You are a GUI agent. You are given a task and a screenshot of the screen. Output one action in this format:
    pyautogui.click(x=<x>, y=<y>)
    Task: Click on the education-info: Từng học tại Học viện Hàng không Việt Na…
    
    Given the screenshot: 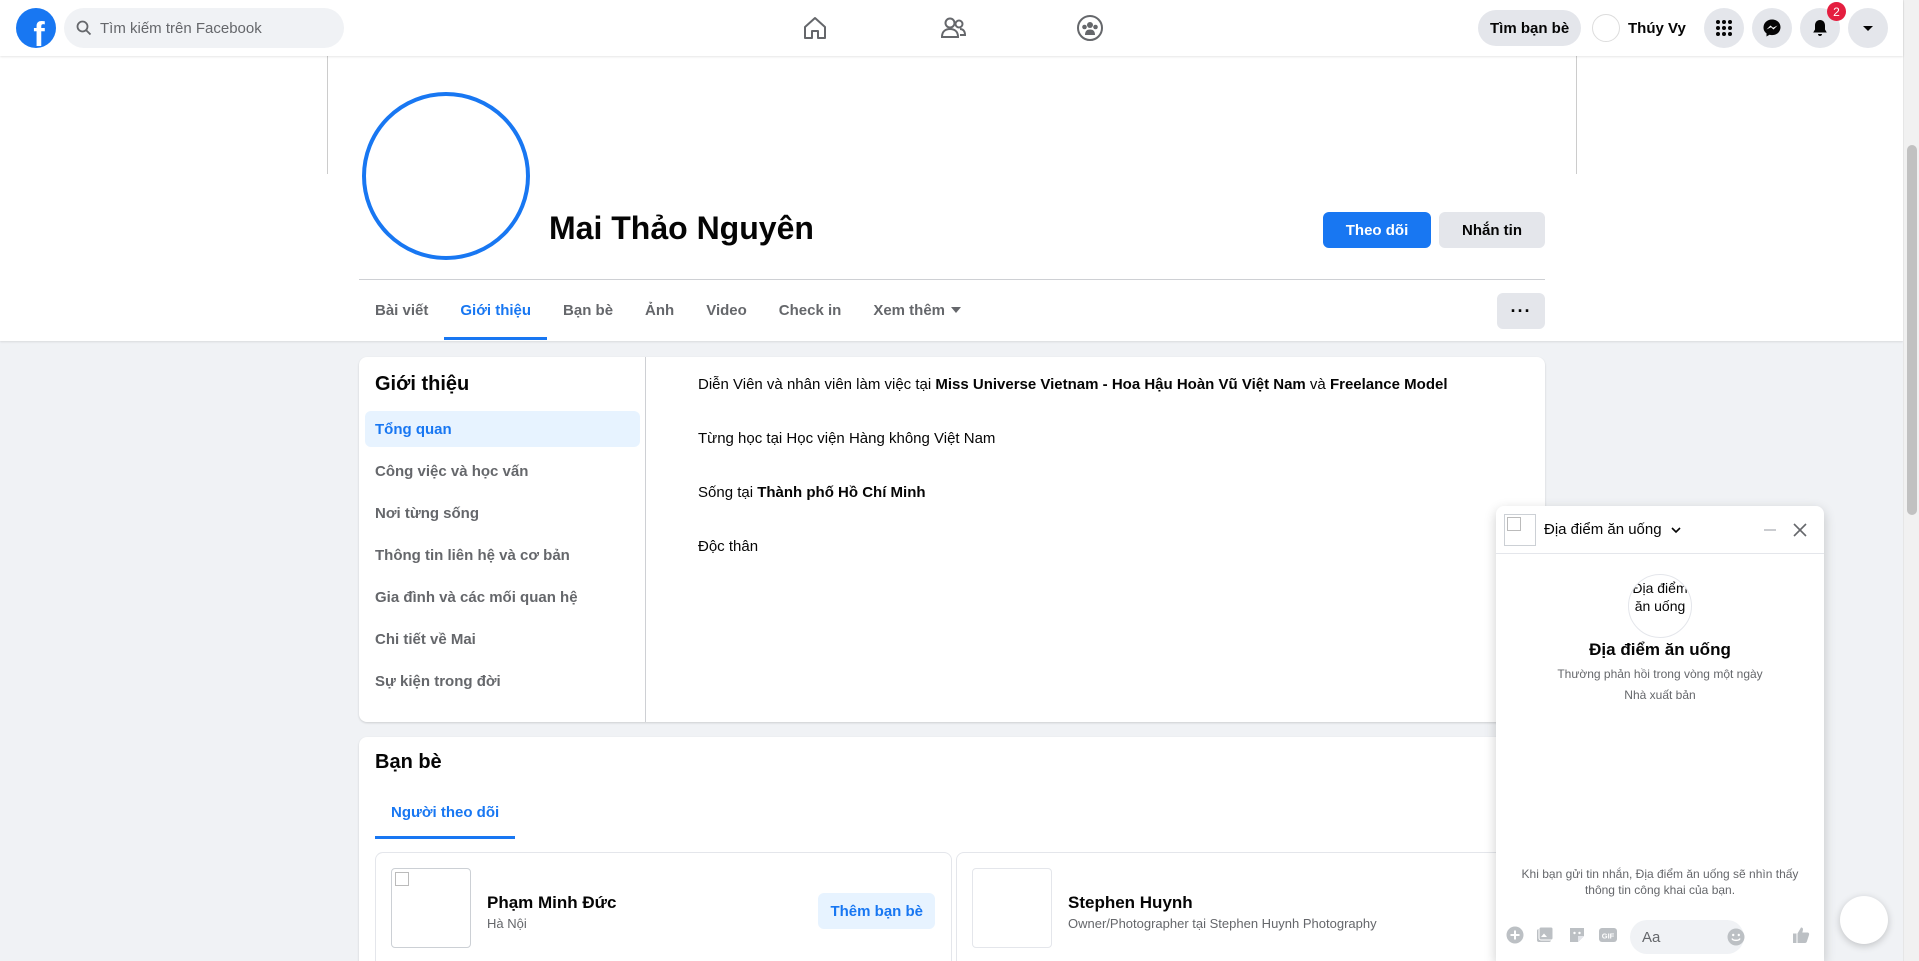 What is the action you would take?
    pyautogui.click(x=847, y=438)
    